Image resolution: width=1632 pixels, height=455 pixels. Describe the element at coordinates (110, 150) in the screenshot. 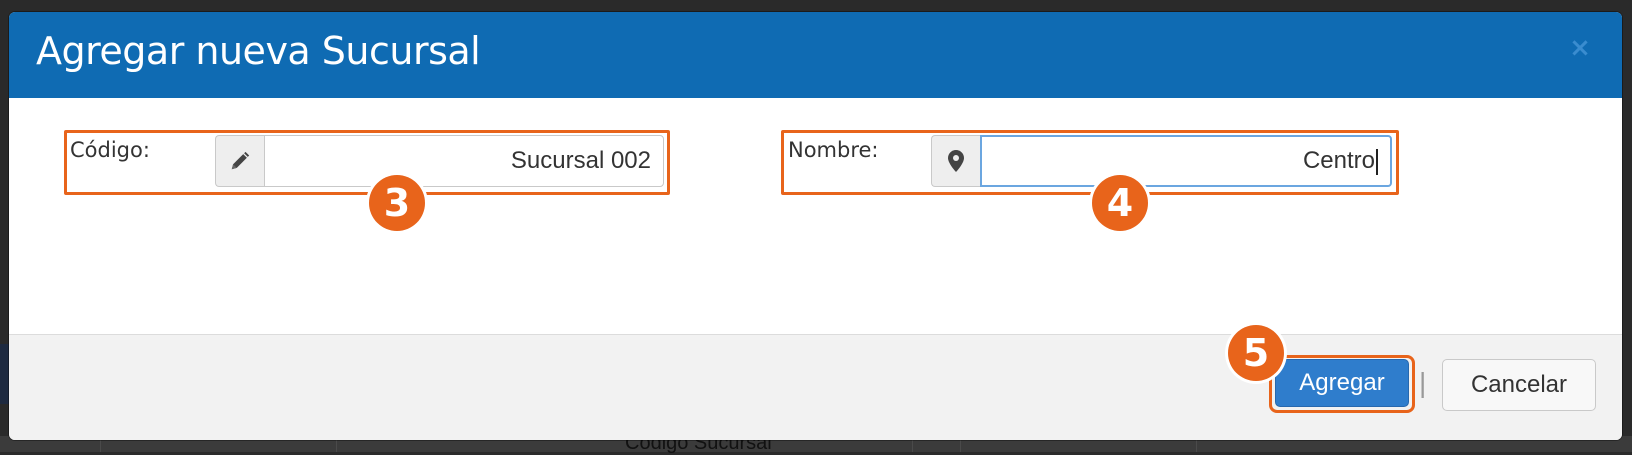

I see `codigo-label: Código:` at that location.